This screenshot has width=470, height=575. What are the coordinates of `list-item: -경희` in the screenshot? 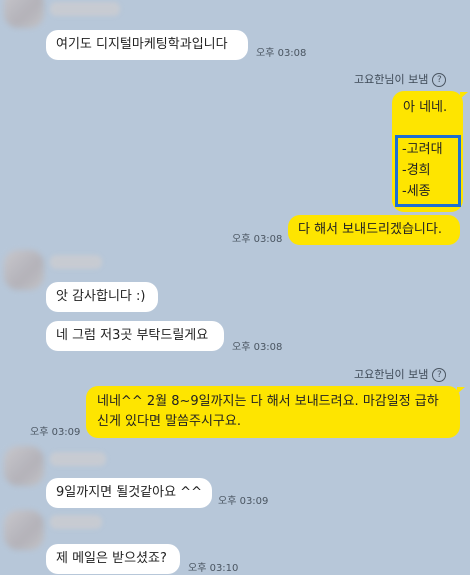 It's located at (416, 170).